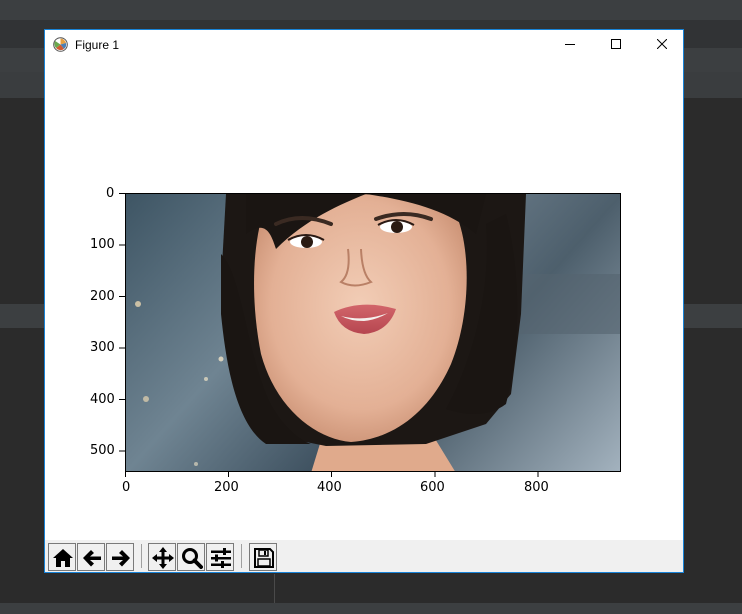 Image resolution: width=742 pixels, height=614 pixels. Describe the element at coordinates (102, 450) in the screenshot. I see `y-tick-label: 500` at that location.